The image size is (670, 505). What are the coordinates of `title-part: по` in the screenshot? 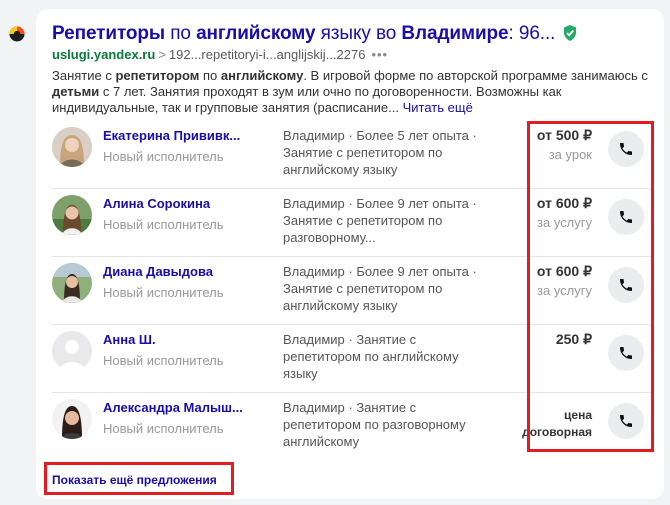 It's located at (181, 33).